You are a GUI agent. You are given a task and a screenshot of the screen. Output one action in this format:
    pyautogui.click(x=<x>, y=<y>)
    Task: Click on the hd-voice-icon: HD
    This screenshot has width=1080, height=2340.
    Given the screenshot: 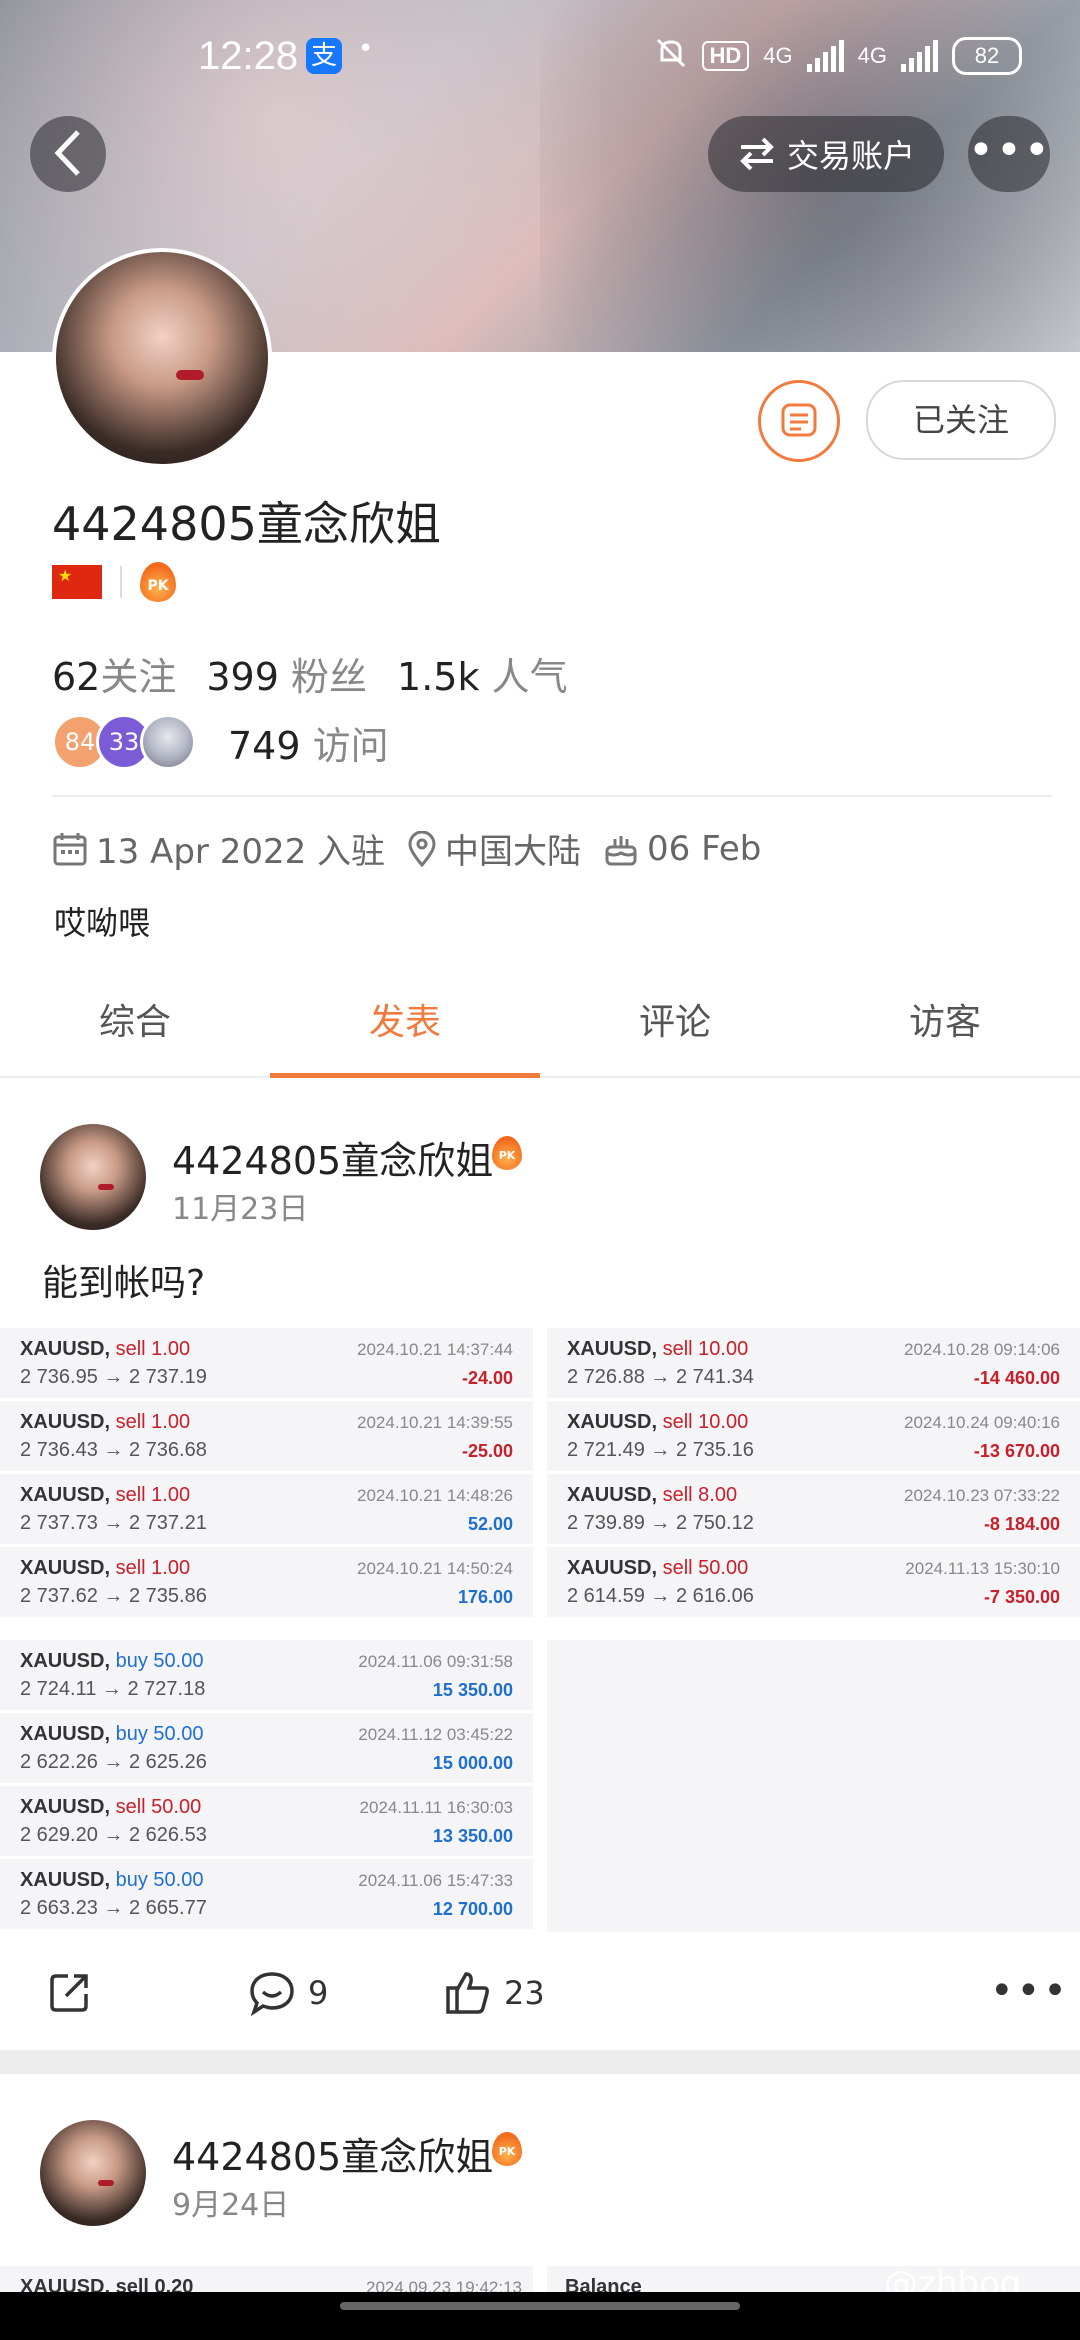 What is the action you would take?
    pyautogui.click(x=725, y=56)
    